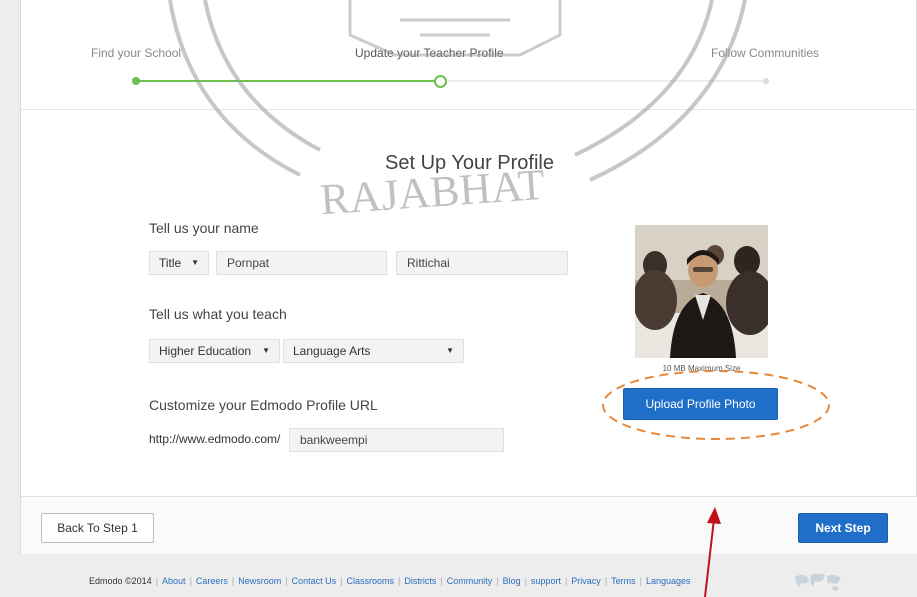 The height and width of the screenshot is (597, 917). Describe the element at coordinates (818, 582) in the screenshot. I see `world-map-icon` at that location.